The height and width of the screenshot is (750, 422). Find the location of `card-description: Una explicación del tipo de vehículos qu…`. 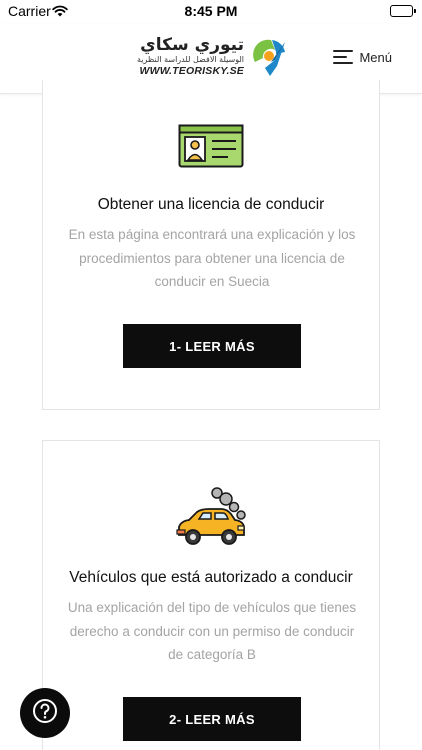

card-description: Una explicación del tipo de vehículos qu… is located at coordinates (212, 631).